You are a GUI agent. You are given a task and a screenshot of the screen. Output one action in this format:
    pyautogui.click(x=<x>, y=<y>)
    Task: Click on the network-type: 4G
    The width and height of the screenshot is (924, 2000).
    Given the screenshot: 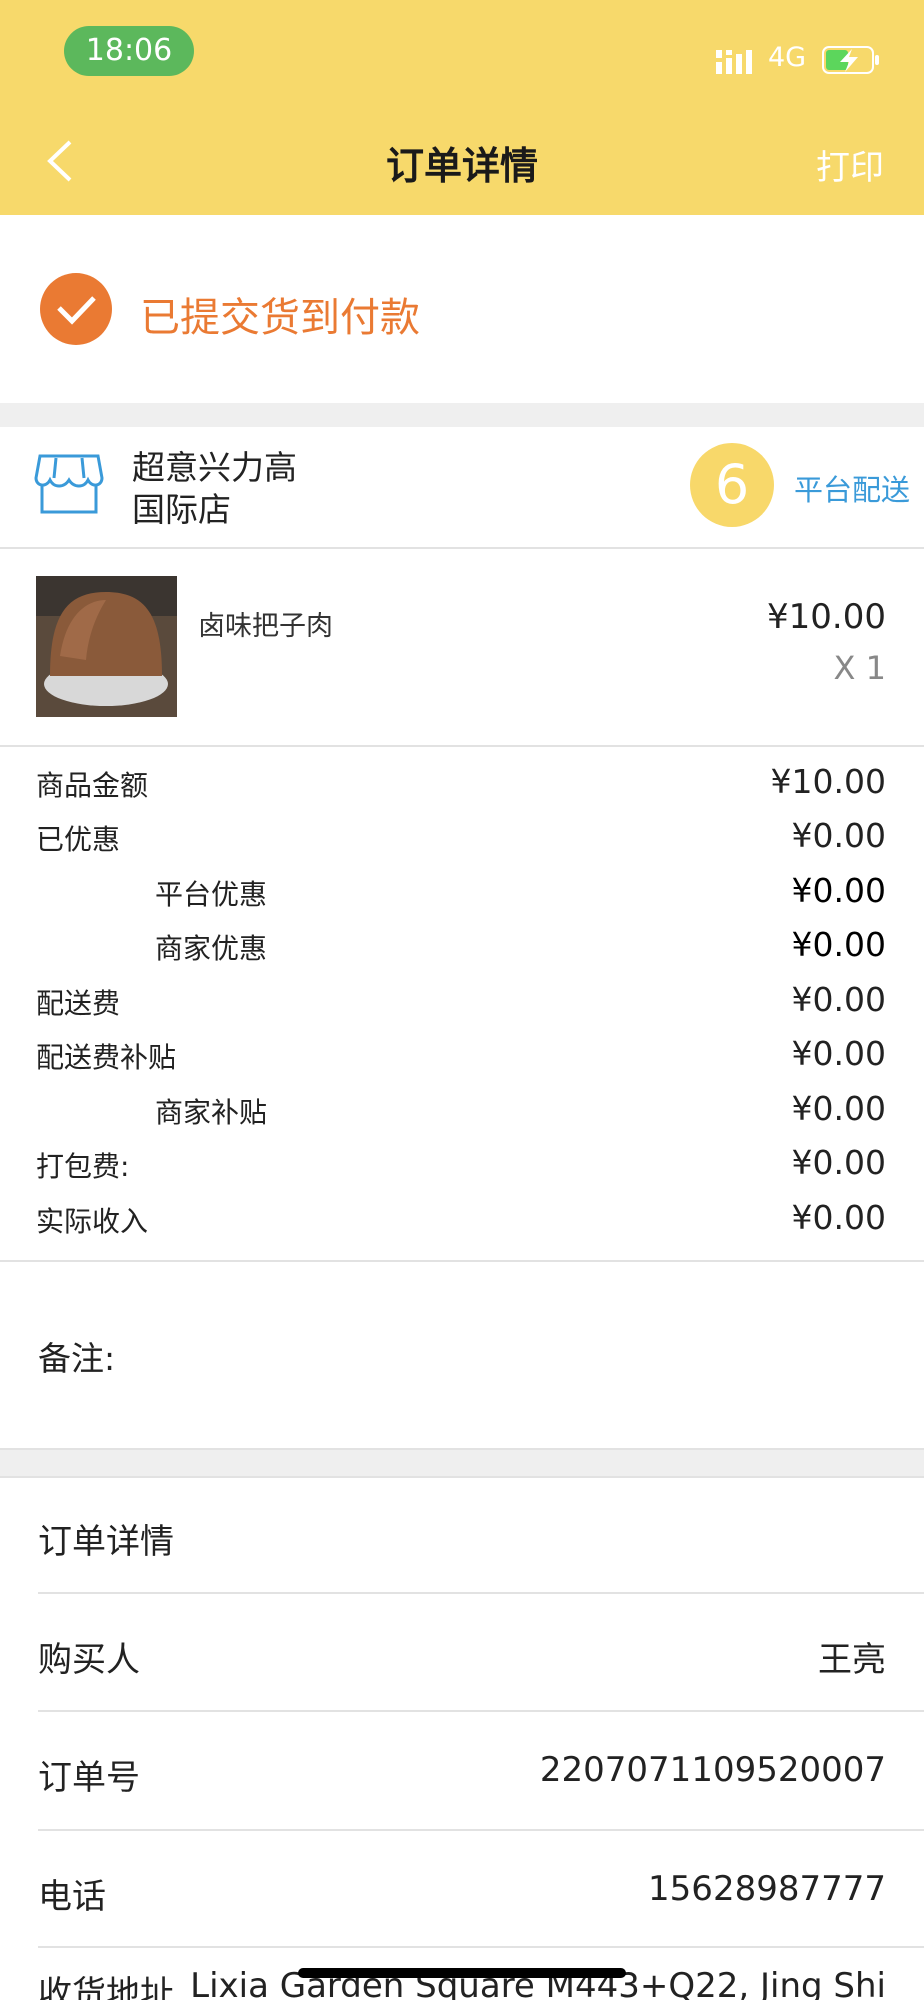 What is the action you would take?
    pyautogui.click(x=787, y=57)
    